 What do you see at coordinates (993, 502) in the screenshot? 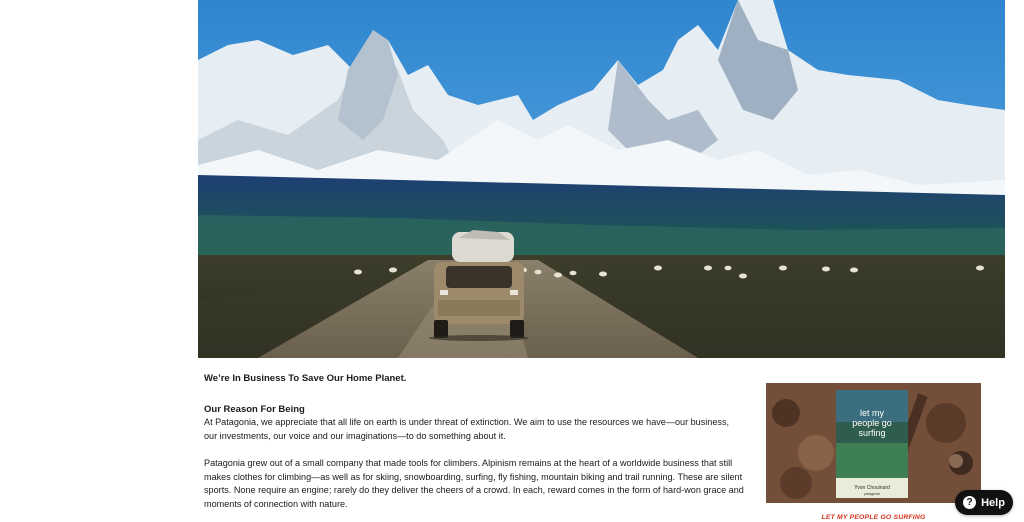
I see `help-label: Help` at bounding box center [993, 502].